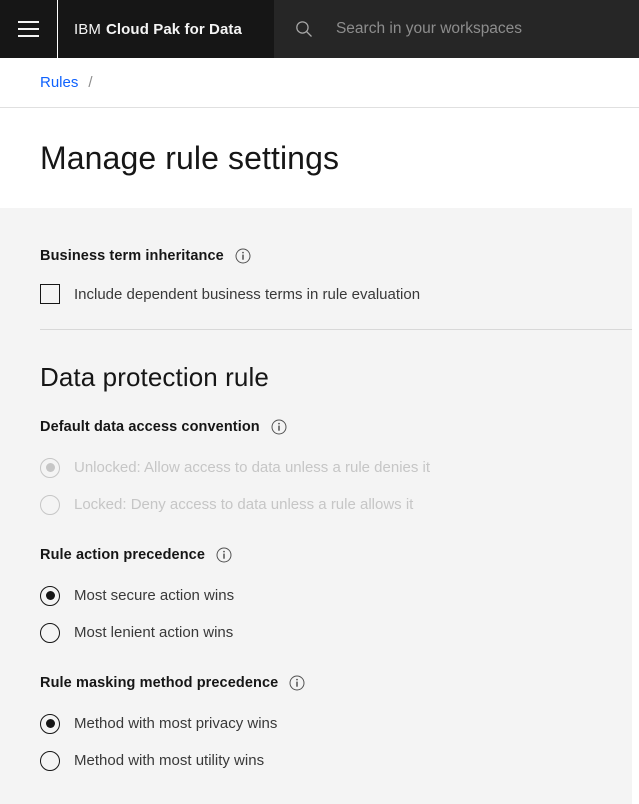 This screenshot has height=804, width=639. I want to click on app-brand: IBM Cloud Pak for Data, so click(158, 29).